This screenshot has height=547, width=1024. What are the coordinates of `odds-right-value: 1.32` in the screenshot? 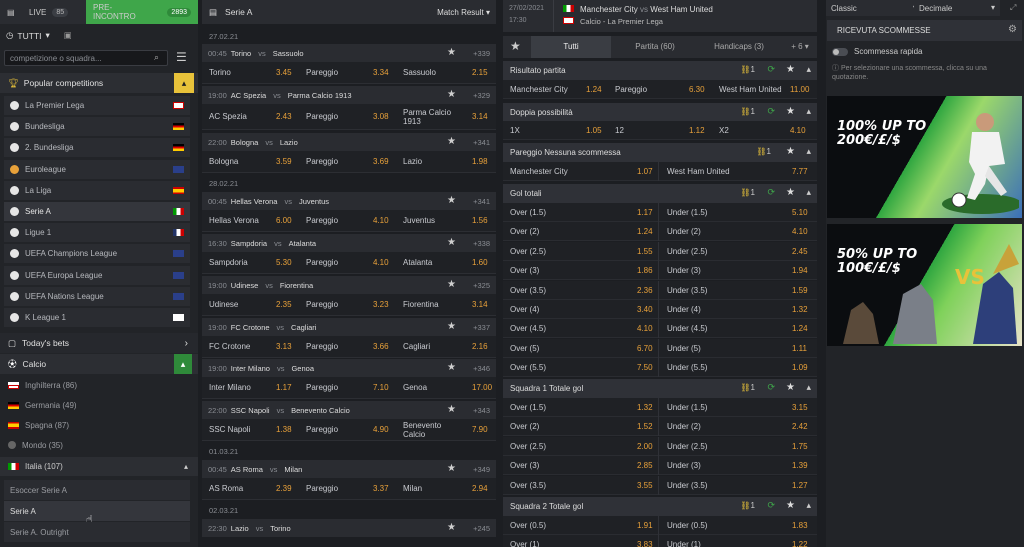 It's located at (800, 309).